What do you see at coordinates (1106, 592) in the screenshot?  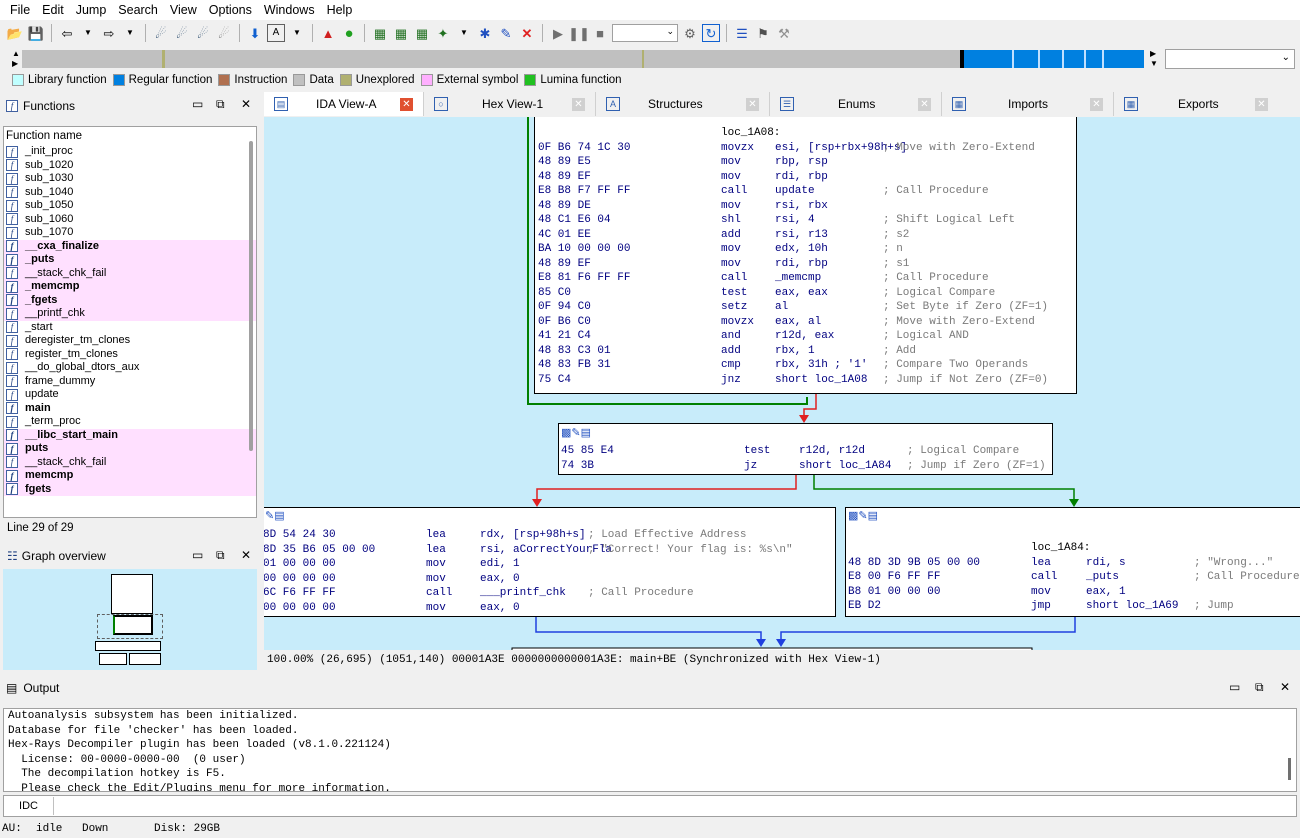 I see `instruction-operands: eax, 1` at bounding box center [1106, 592].